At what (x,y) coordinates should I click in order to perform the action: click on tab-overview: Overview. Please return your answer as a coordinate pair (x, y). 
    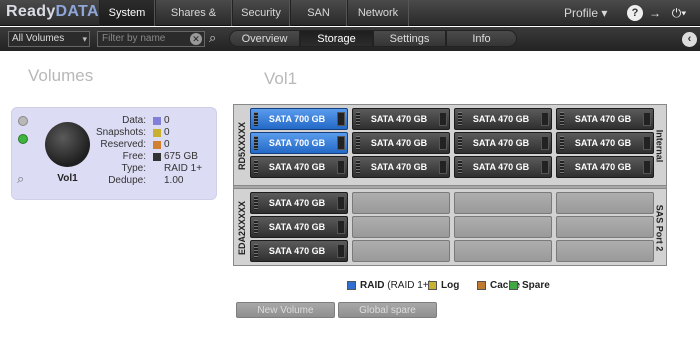
    Looking at the image, I should click on (264, 38).